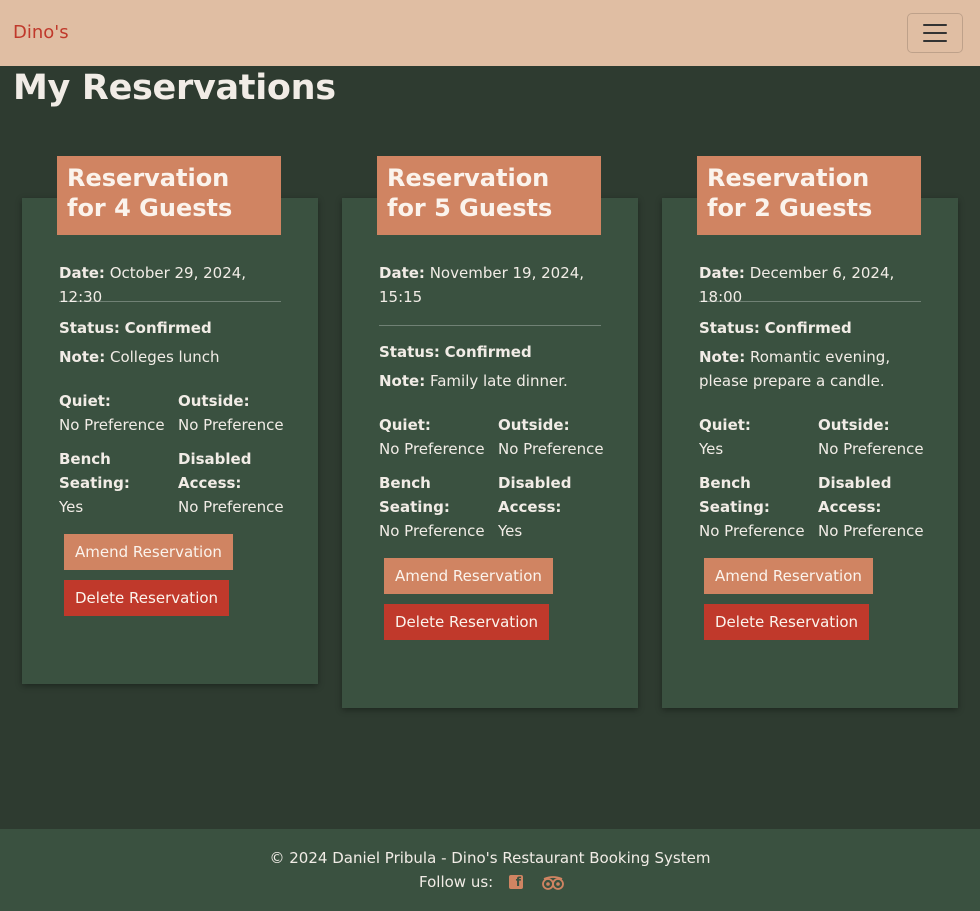 The height and width of the screenshot is (911, 980). I want to click on note-value: Colleges lunch, so click(164, 357).